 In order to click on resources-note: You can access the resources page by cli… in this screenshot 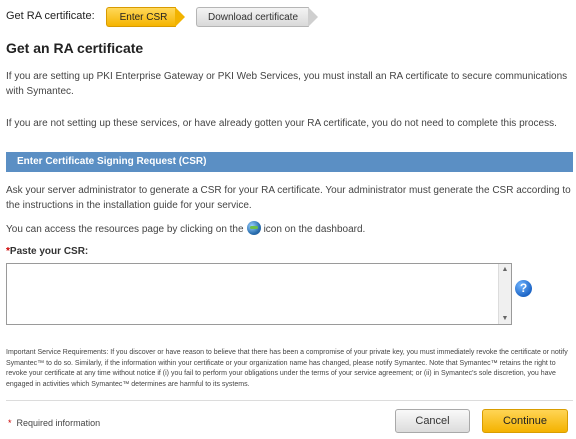, I will do `click(288, 229)`.